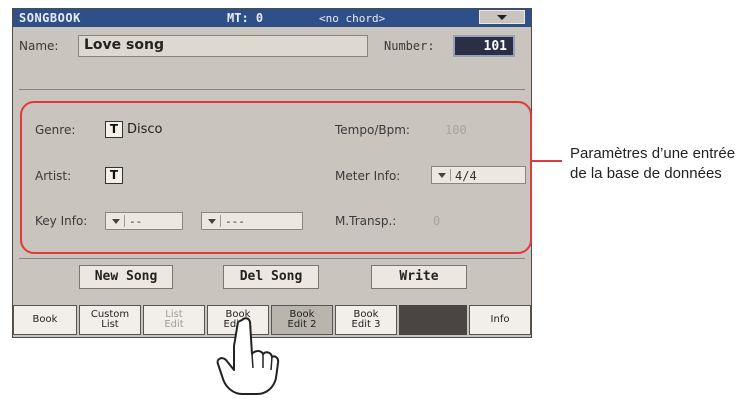 The height and width of the screenshot is (401, 737). I want to click on tab-book: Book, so click(45, 320).